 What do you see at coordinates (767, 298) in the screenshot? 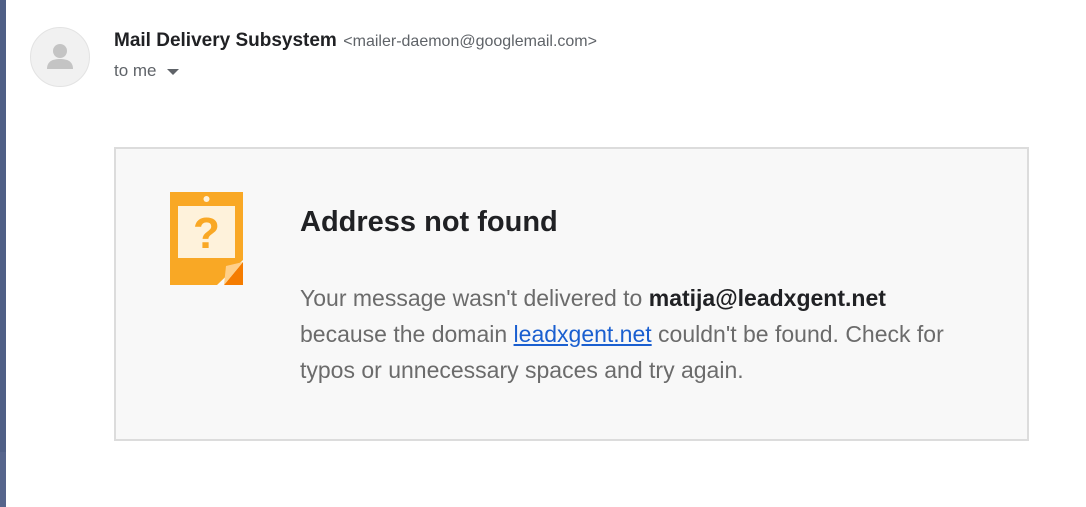
I see `recipient-address: matija@leadxgent.net` at bounding box center [767, 298].